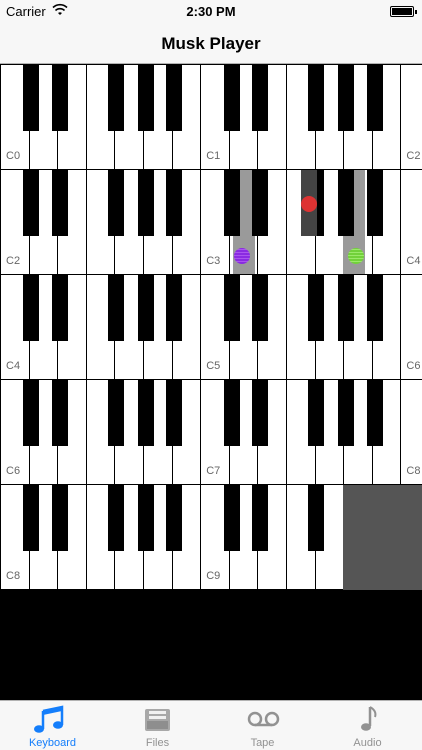  I want to click on tab-tape: Tape, so click(262, 725).